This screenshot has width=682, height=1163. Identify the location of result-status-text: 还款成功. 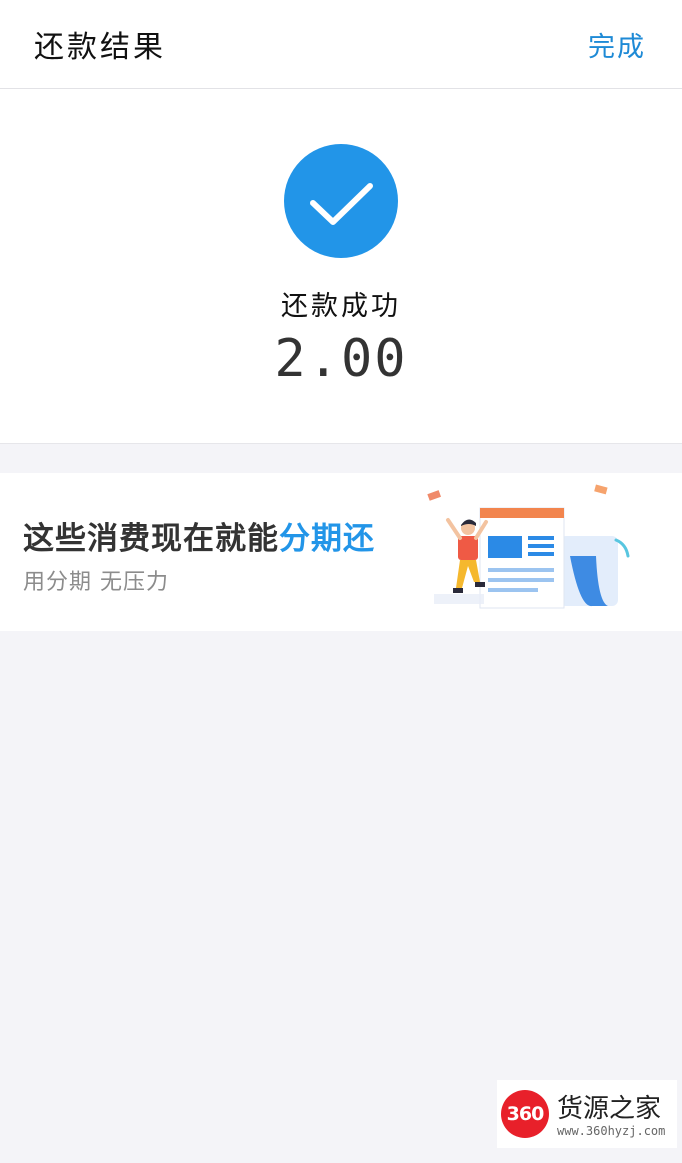
(341, 306).